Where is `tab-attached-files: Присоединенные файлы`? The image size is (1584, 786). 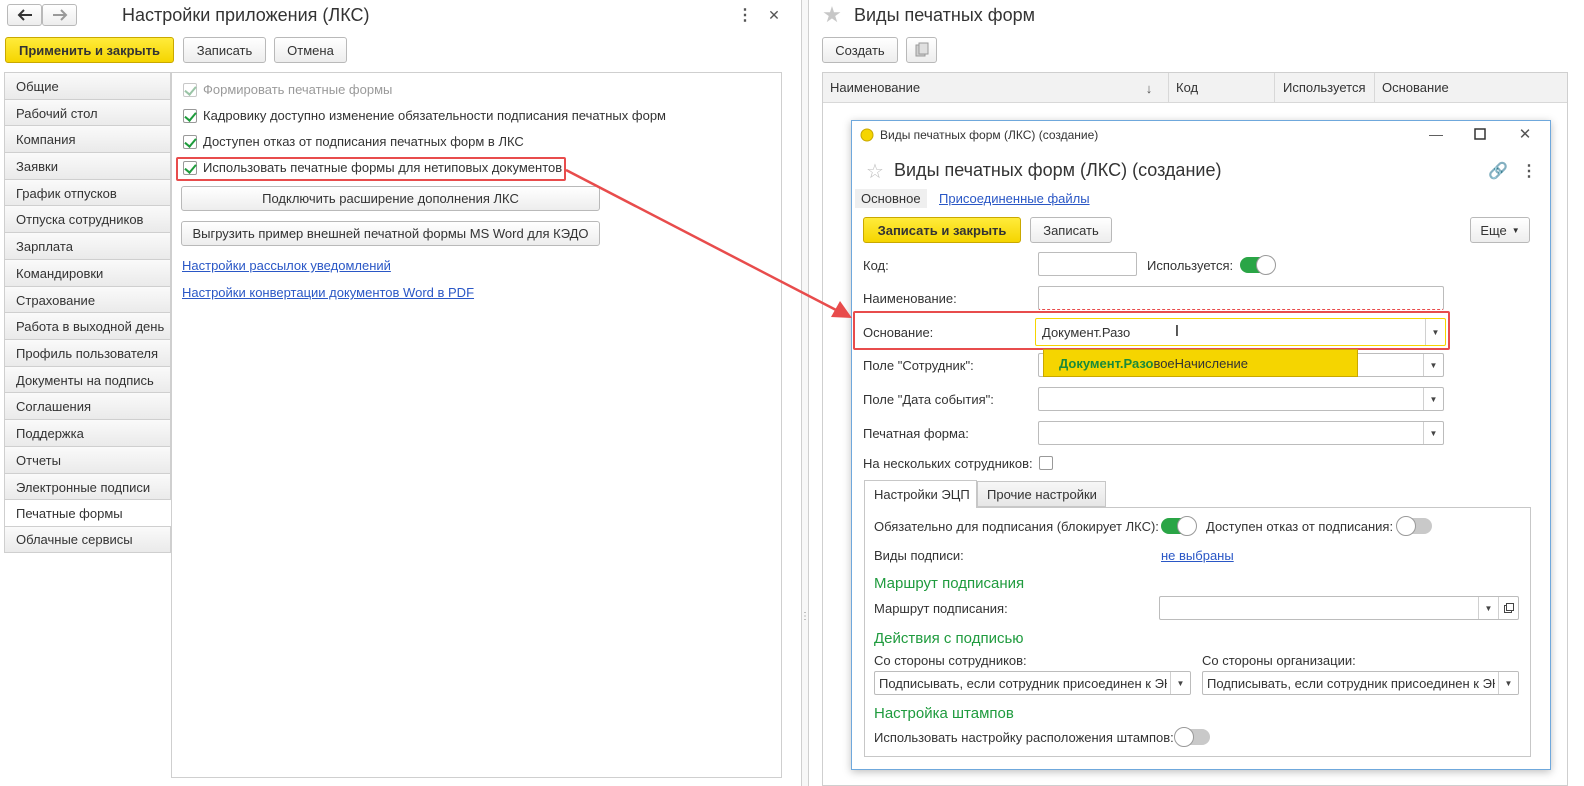 tab-attached-files: Присоединенные файлы is located at coordinates (1014, 198).